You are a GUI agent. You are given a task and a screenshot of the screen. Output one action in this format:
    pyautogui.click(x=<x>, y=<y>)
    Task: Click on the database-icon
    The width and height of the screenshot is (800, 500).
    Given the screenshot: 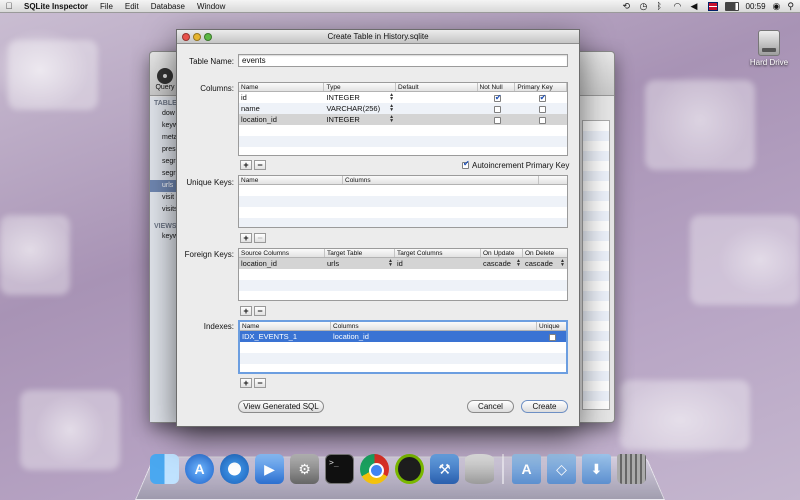 What is the action you would take?
    pyautogui.click(x=479, y=469)
    